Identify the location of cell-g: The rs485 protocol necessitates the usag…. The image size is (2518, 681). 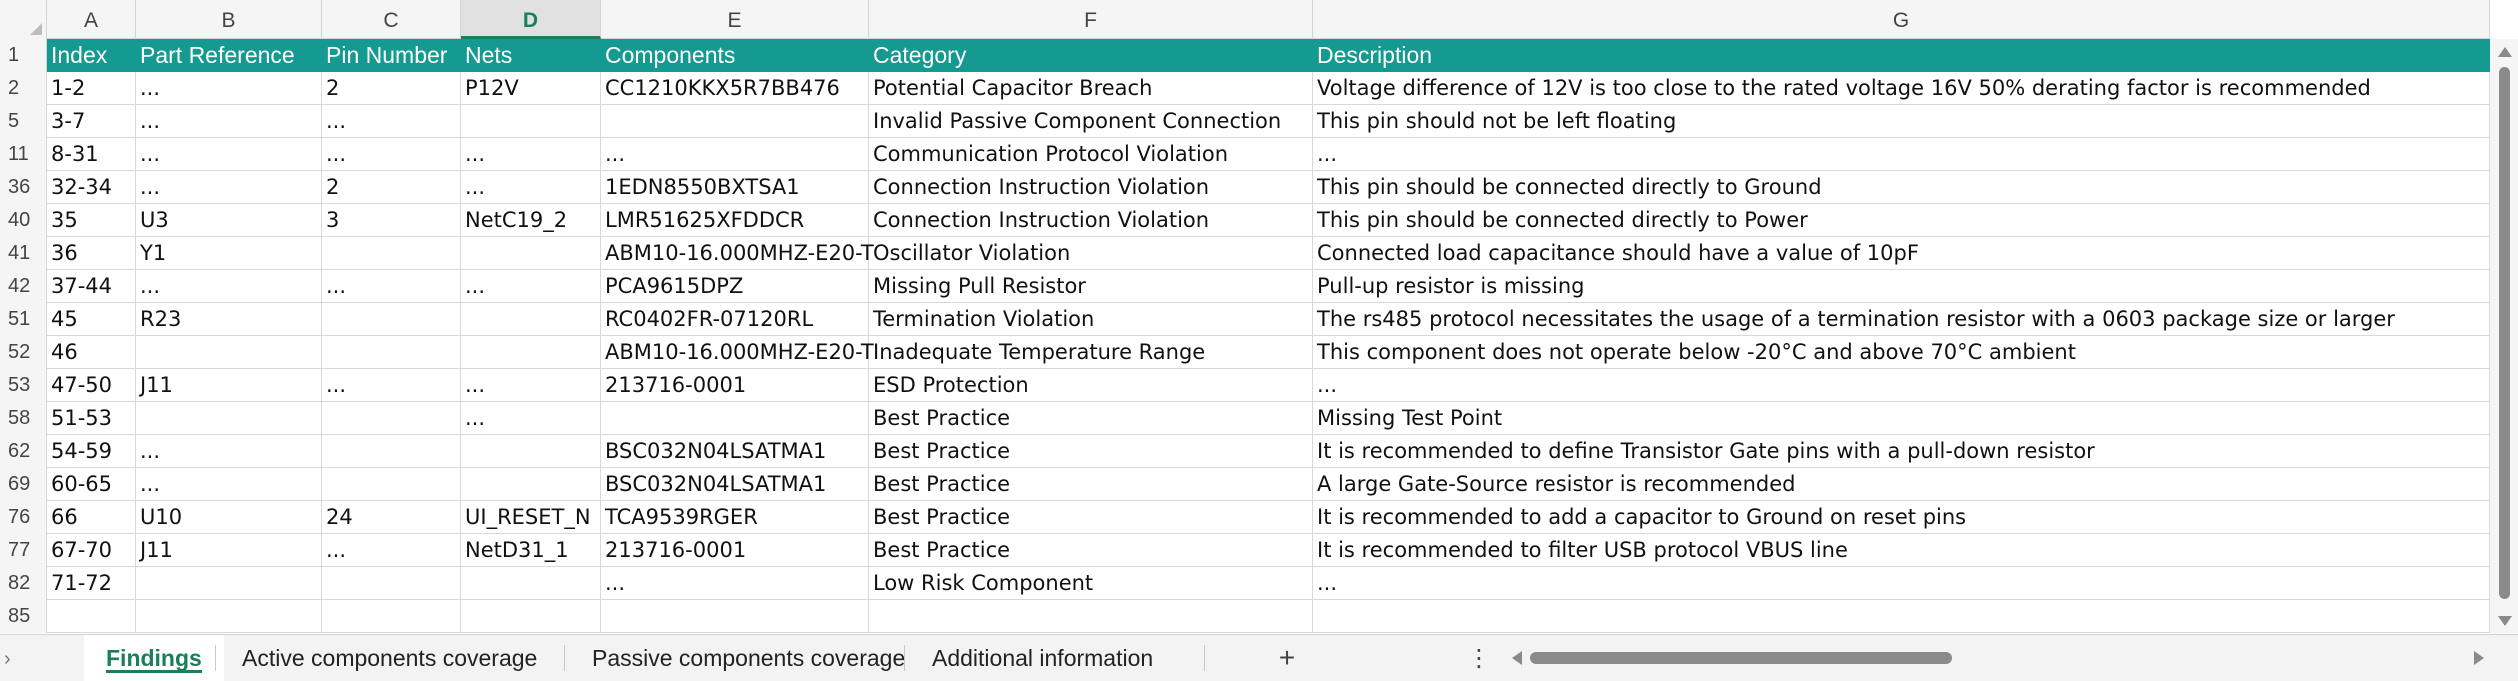
(1901, 319).